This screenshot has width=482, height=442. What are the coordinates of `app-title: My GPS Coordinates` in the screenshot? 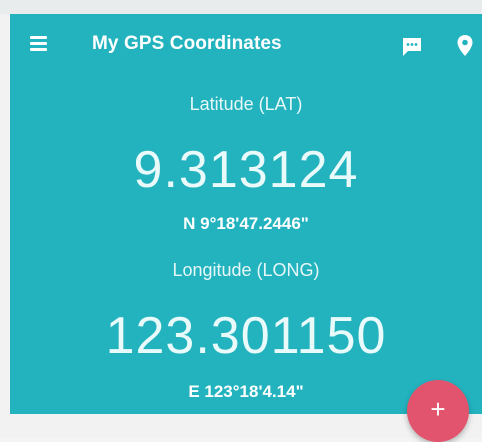 It's located at (187, 43).